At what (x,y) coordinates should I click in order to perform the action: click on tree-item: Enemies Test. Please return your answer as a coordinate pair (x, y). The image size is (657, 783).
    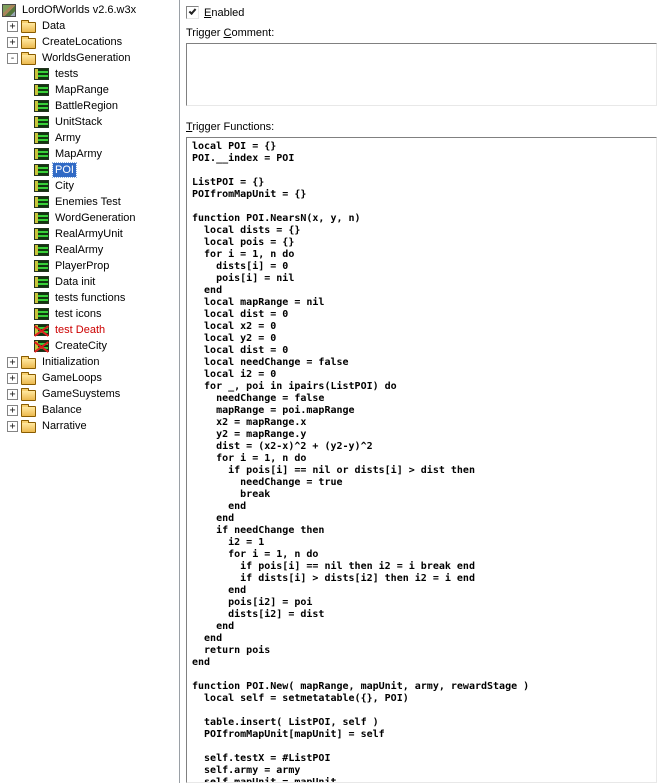
    Looking at the image, I should click on (89, 202).